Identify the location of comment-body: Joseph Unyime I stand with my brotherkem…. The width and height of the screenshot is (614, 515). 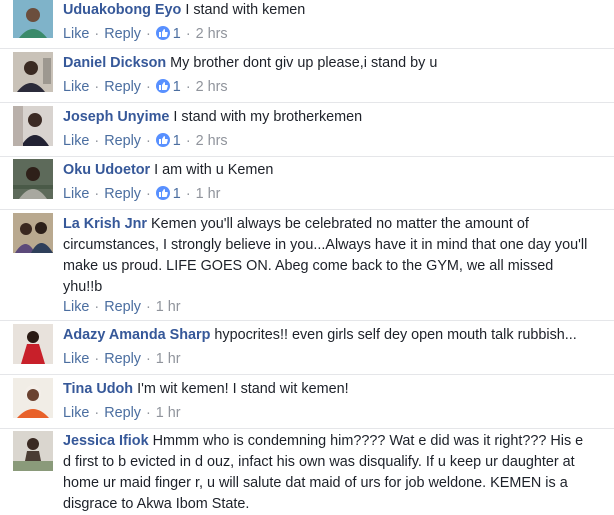
(328, 117).